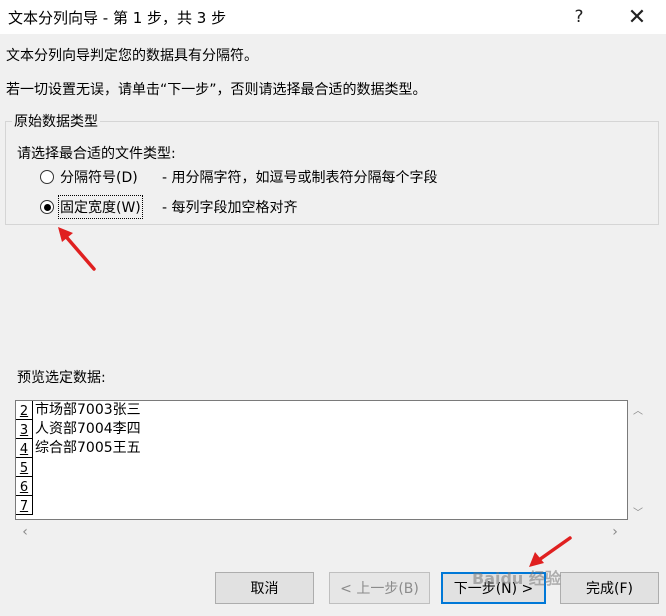 The width and height of the screenshot is (666, 616). I want to click on preview-row: 6, so click(321, 486).